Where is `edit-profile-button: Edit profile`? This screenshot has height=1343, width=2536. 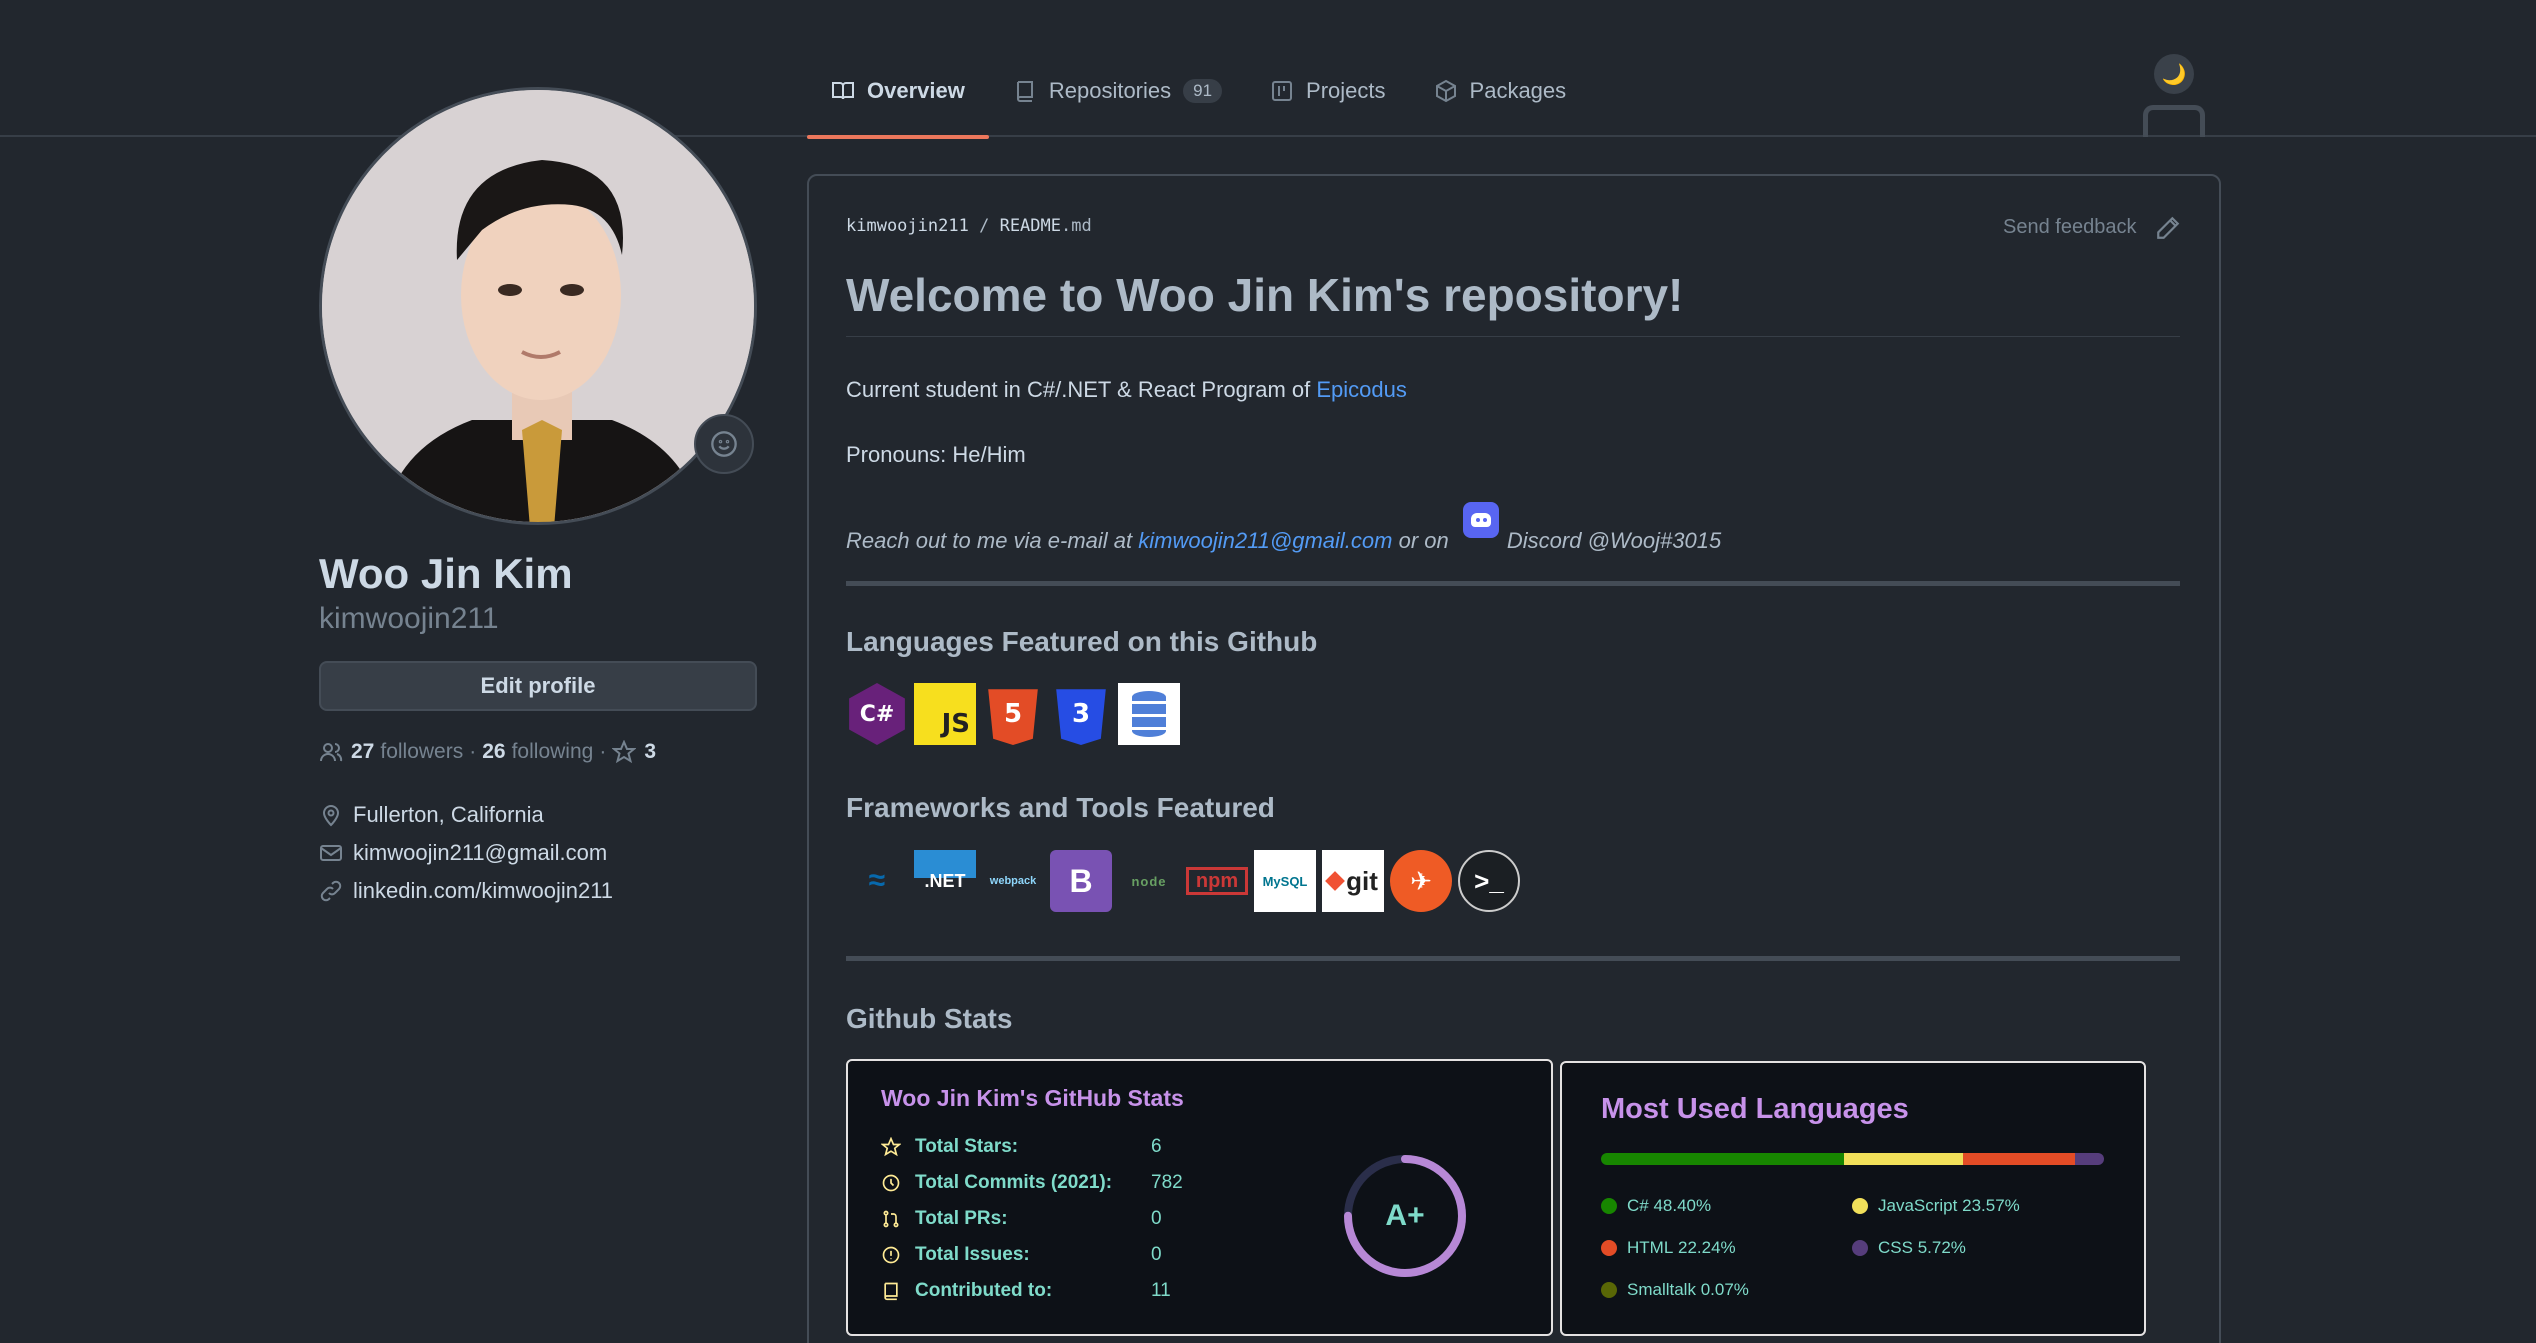
edit-profile-button: Edit profile is located at coordinates (538, 686).